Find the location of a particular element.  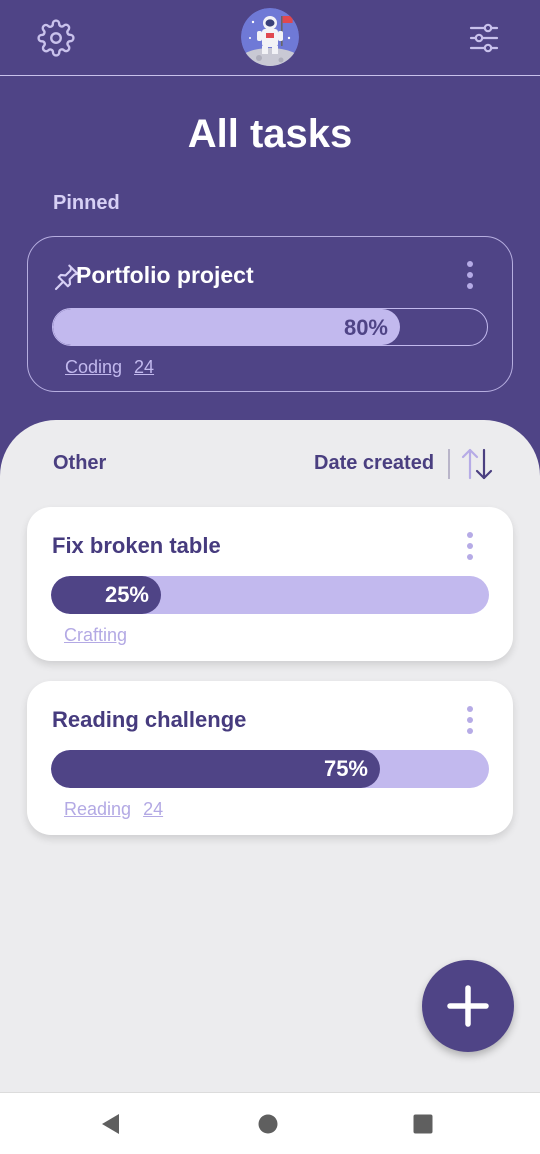

top-app-bar is located at coordinates (270, 38).